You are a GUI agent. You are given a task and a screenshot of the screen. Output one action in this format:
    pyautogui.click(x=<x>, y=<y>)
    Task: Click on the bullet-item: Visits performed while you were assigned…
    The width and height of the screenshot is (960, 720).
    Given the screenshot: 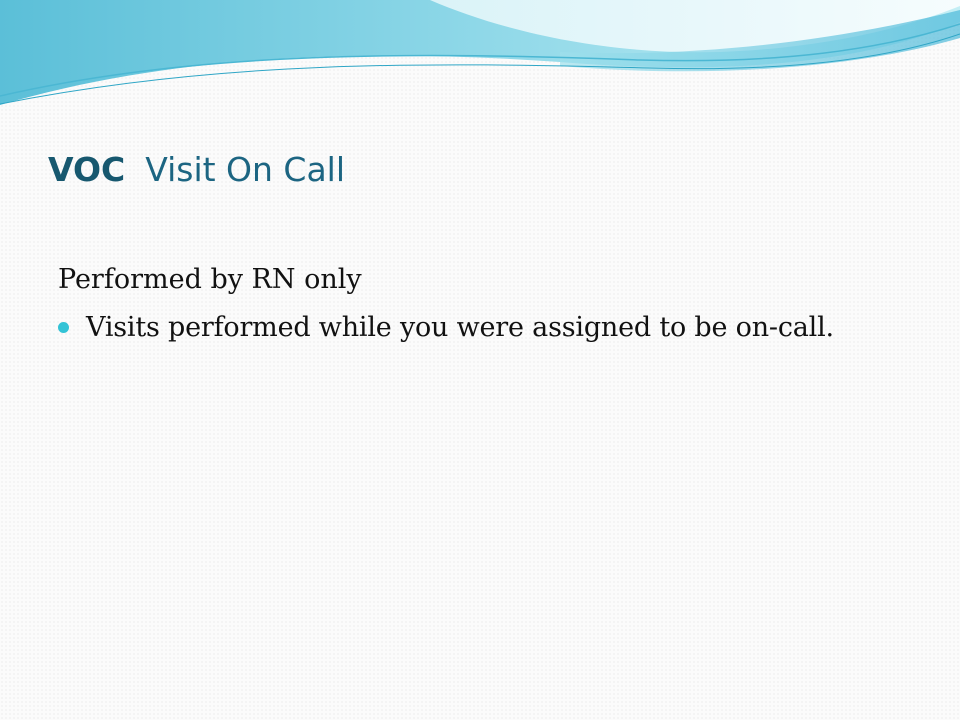 What is the action you would take?
    pyautogui.click(x=498, y=328)
    